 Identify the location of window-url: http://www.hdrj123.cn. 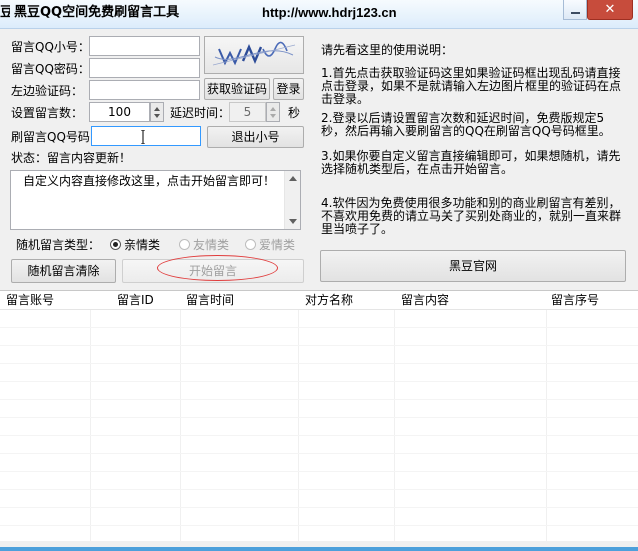
(329, 12).